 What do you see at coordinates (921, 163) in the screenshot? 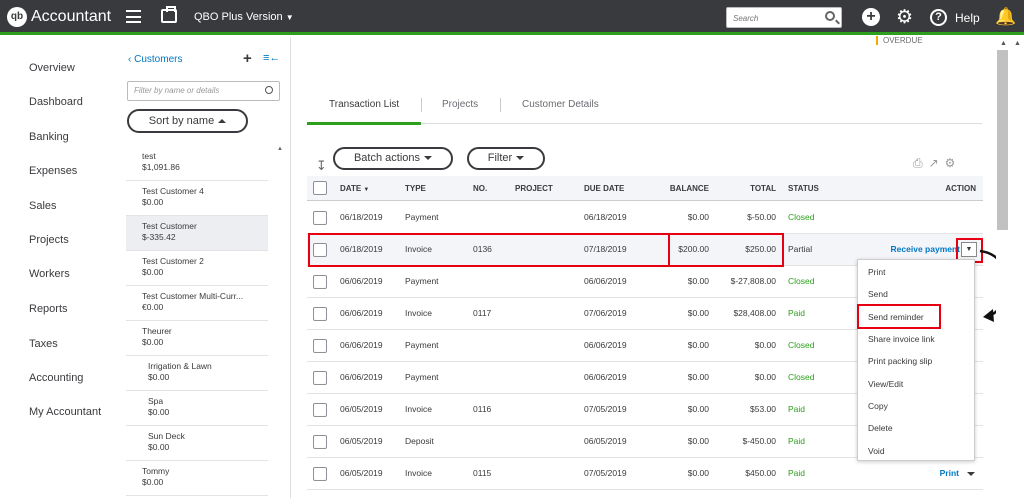
I see `print-icon: ⎙` at bounding box center [921, 163].